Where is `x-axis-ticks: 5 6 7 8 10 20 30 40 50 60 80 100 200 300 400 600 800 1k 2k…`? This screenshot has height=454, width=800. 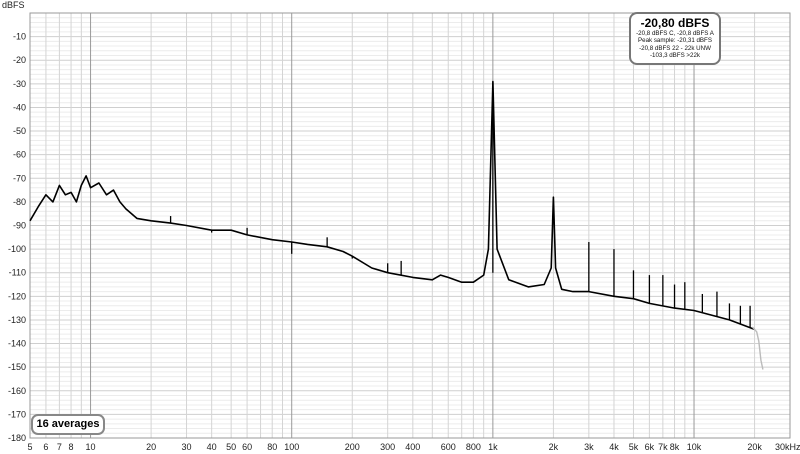 x-axis-ticks: 5 6 7 8 10 20 30 40 50 60 80 100 200 300 400 600 800 1k 2k… is located at coordinates (394, 447).